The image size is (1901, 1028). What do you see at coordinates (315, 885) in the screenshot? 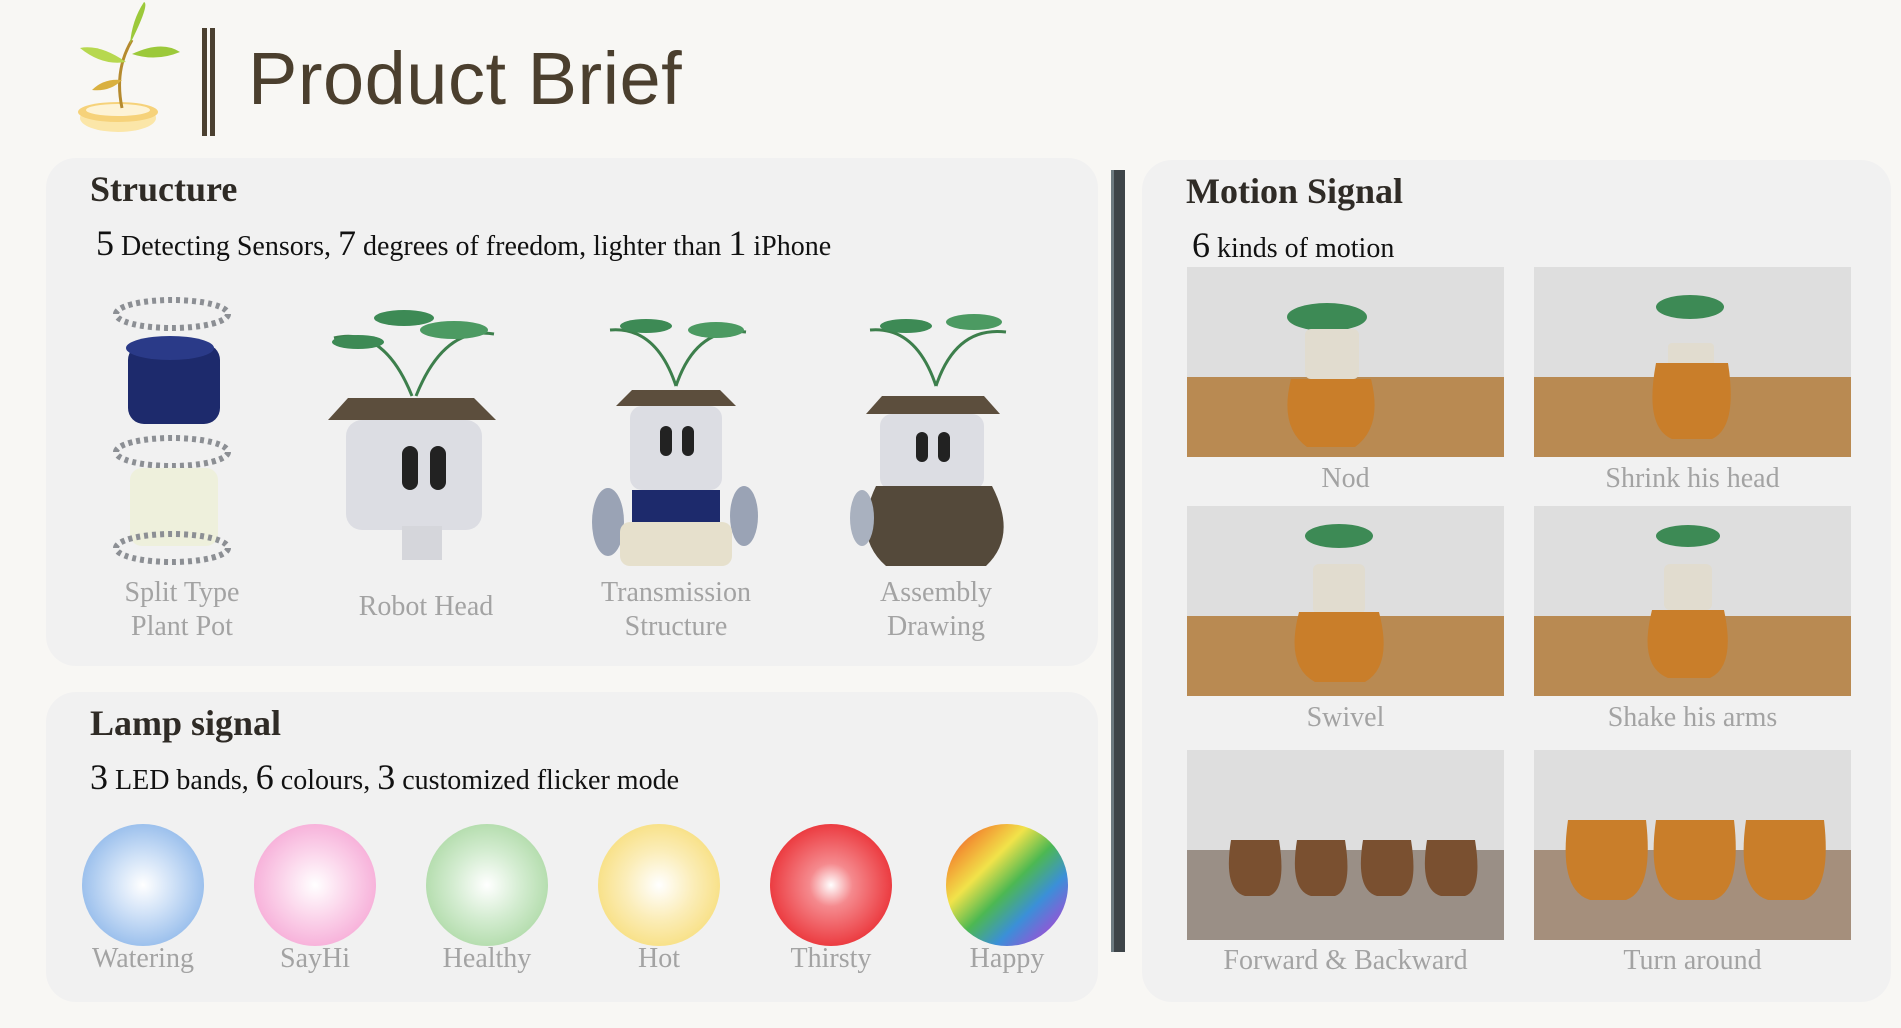
I see `led-sayhi` at bounding box center [315, 885].